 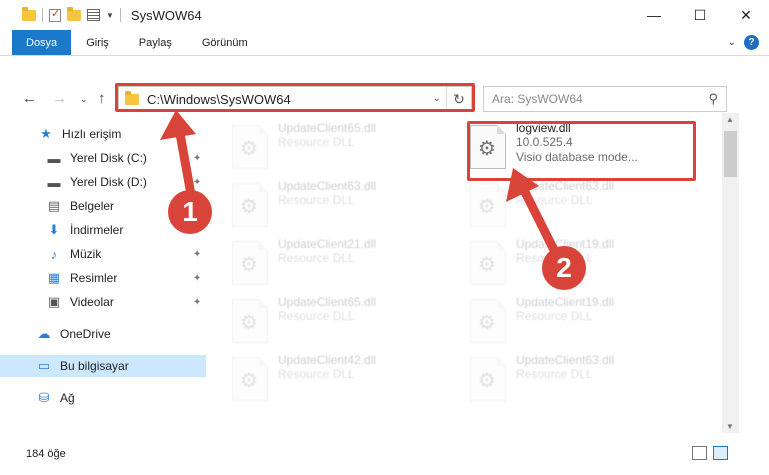 I want to click on scroll-down-icon: ▼, so click(x=730, y=426).